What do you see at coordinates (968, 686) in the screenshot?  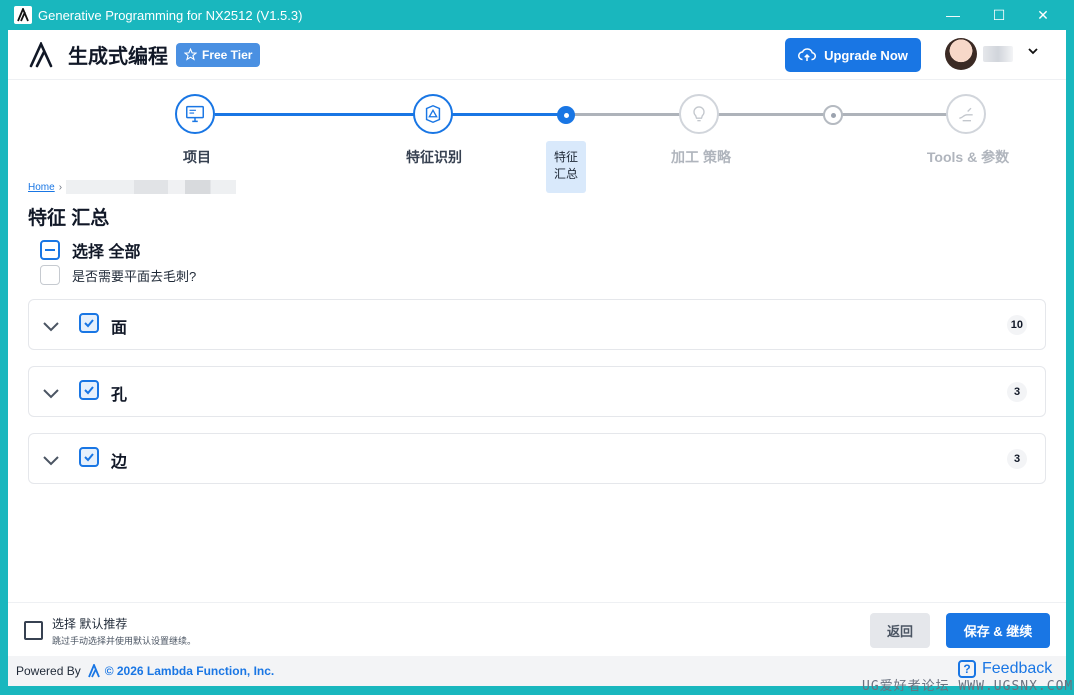 I see `watermark: UG爱好者论坛 WWW.UGSNX.COM` at bounding box center [968, 686].